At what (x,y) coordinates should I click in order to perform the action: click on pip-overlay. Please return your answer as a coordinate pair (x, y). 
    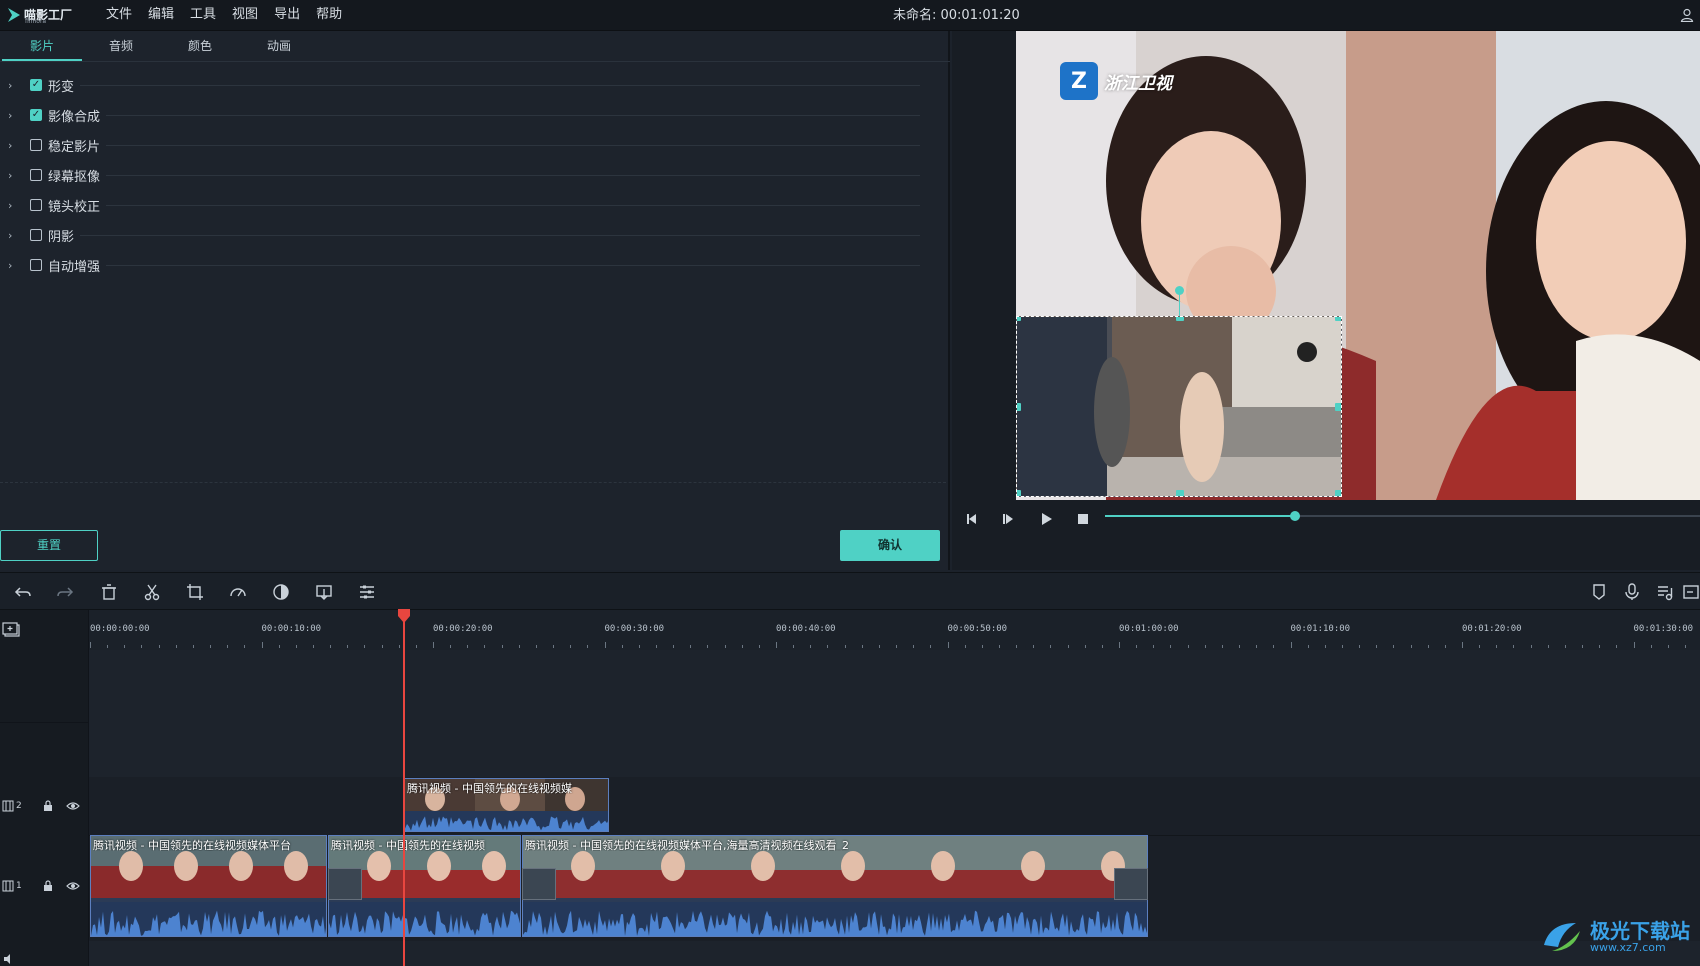
    Looking at the image, I should click on (1179, 406).